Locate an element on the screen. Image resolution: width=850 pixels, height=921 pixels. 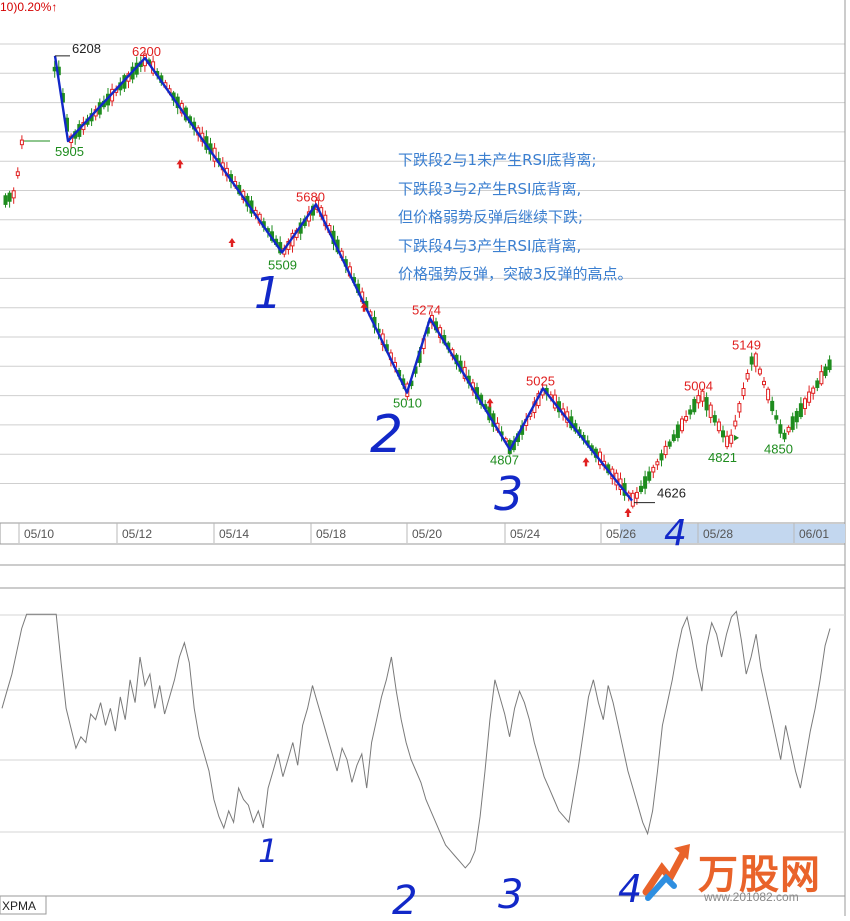
turning-point-label: 5905 is located at coordinates (69, 151).